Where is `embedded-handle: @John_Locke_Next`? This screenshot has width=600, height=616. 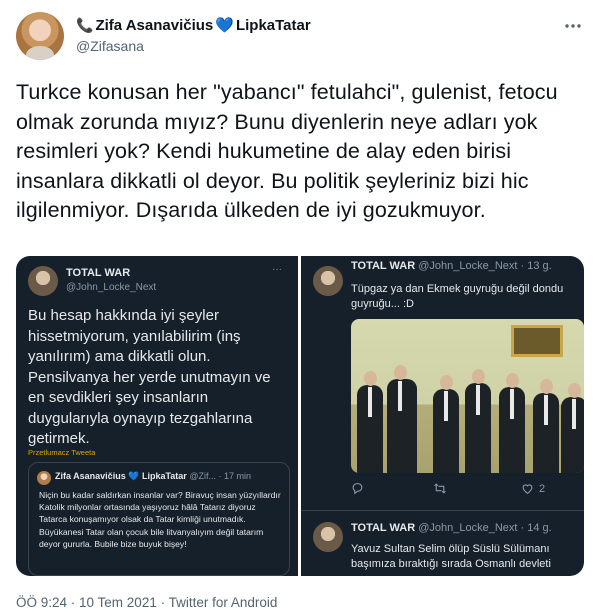
embedded-handle: @John_Locke_Next is located at coordinates (111, 287).